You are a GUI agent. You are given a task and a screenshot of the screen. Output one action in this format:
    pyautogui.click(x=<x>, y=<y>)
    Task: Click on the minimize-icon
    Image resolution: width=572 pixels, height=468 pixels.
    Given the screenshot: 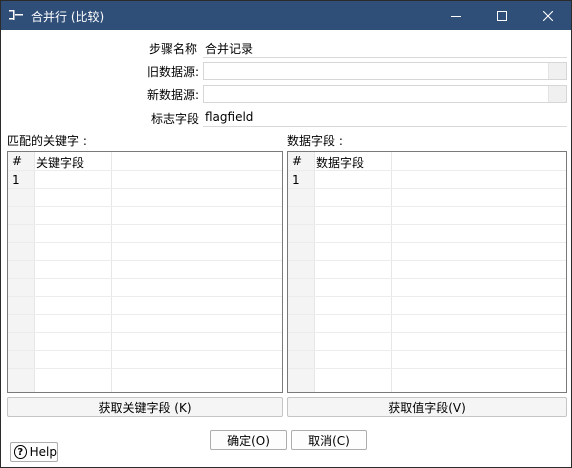 What is the action you would take?
    pyautogui.click(x=456, y=16)
    